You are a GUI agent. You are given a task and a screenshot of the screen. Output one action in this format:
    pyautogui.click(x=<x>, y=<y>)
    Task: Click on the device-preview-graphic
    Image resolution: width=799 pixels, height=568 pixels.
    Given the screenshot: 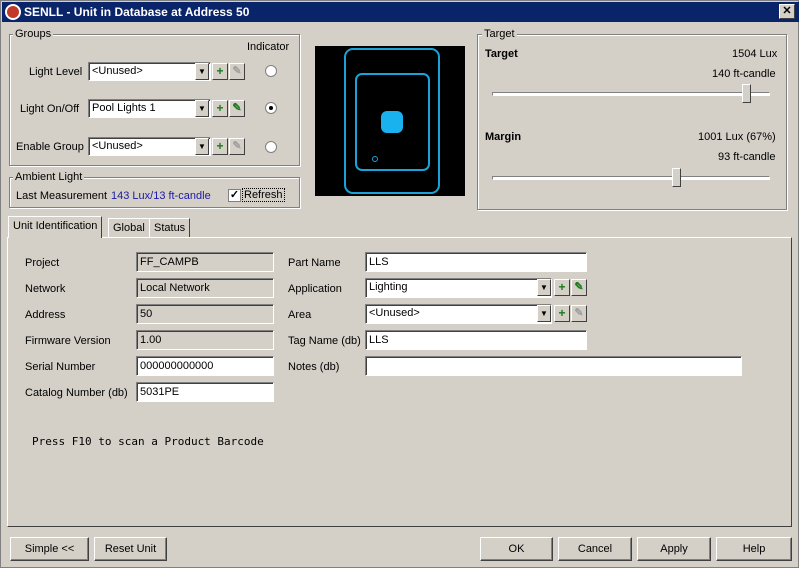 What is the action you would take?
    pyautogui.click(x=392, y=121)
    